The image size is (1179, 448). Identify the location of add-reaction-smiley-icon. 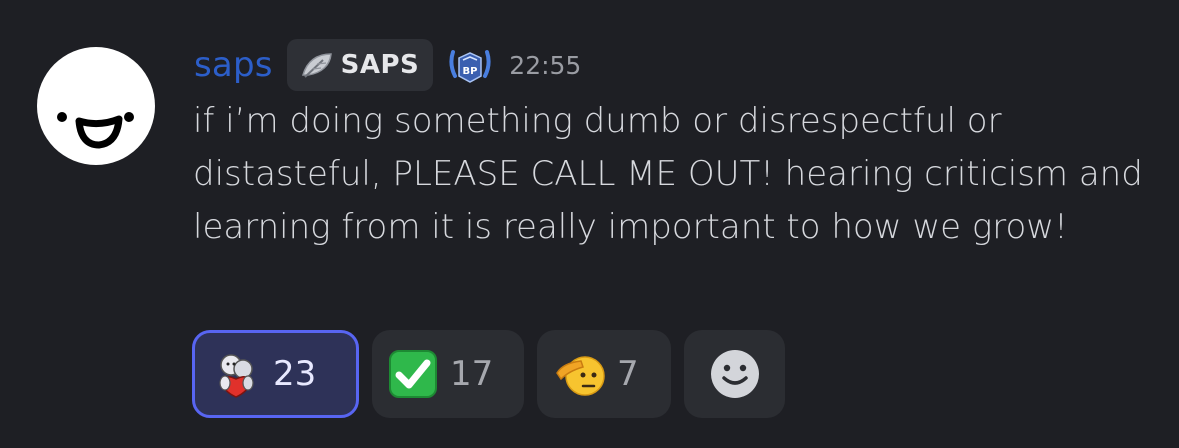
(734, 374).